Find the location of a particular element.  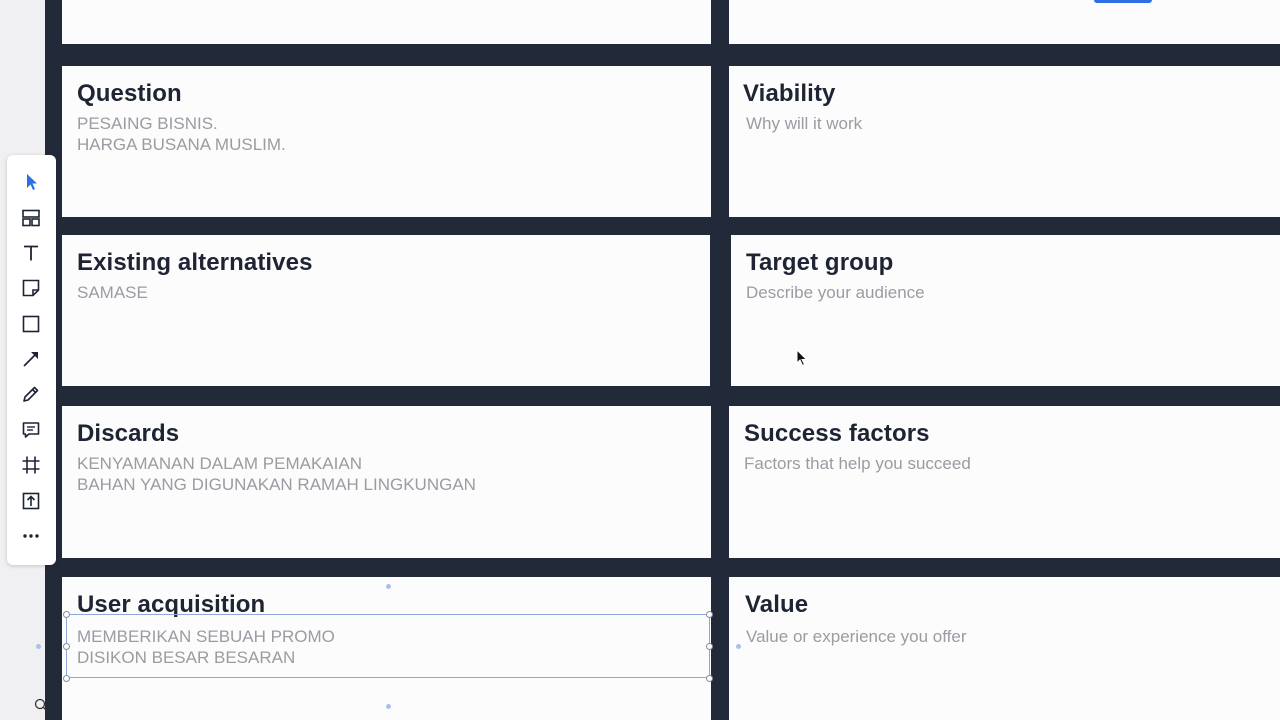

card-body-line: Why will it work is located at coordinates (804, 123).